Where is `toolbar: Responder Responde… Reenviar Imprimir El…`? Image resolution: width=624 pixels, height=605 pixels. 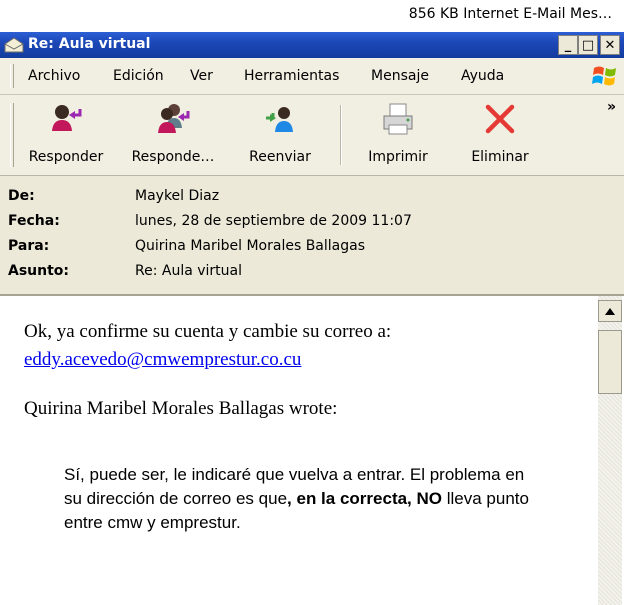 toolbar: Responder Responde… Reenviar Imprimir El… is located at coordinates (312, 135).